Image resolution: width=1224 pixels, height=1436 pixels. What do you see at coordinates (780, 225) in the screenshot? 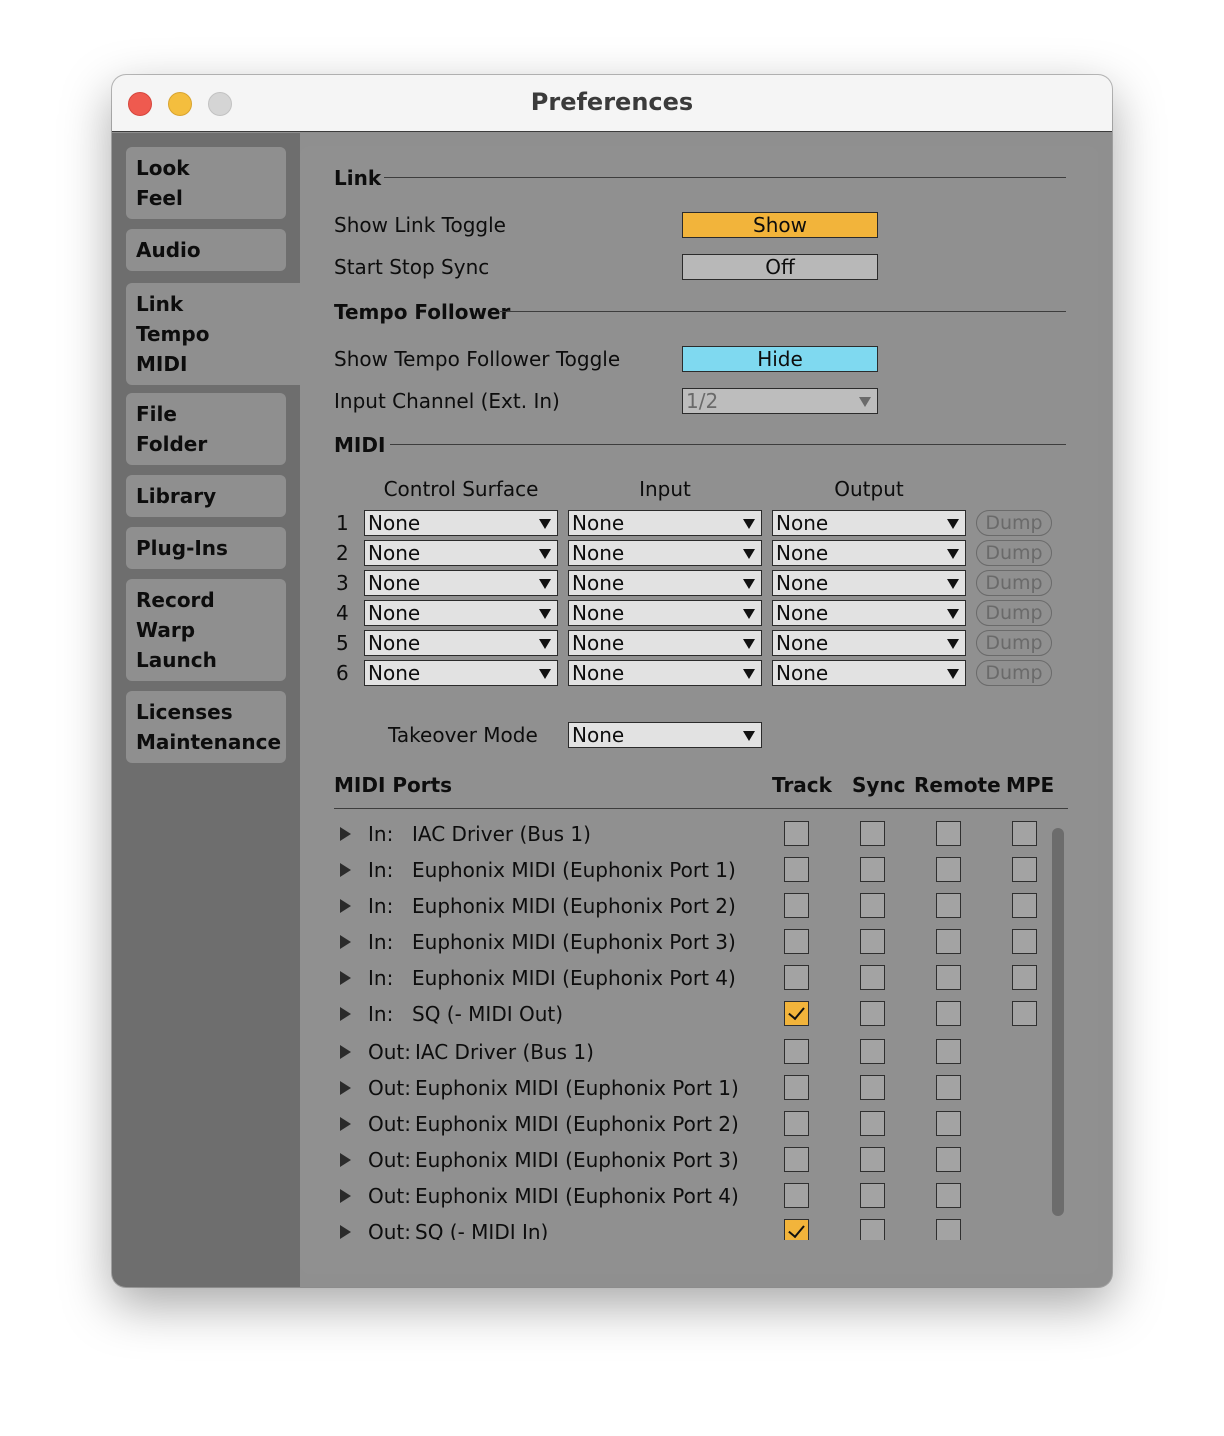
I see `show-link-toggle-button: Show` at bounding box center [780, 225].